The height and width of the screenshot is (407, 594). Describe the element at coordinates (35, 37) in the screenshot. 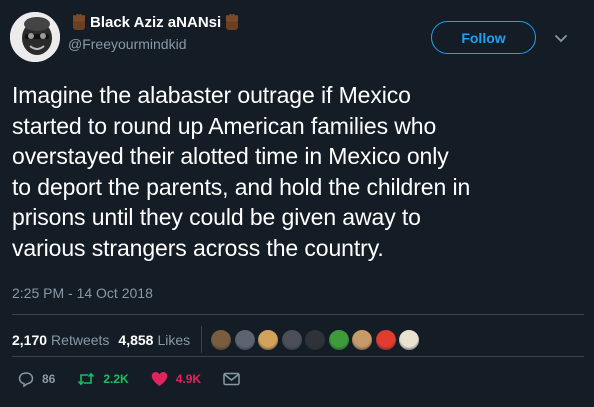

I see `author-avatar` at that location.